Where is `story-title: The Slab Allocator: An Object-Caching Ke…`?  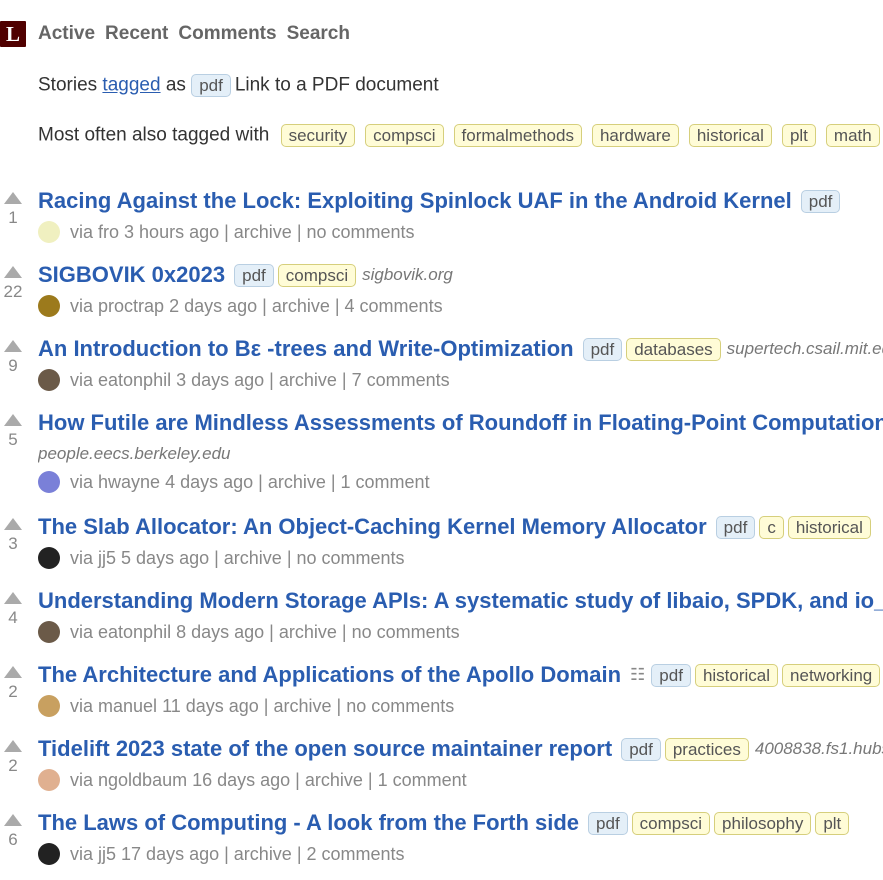
story-title: The Slab Allocator: An Object-Caching Ke… is located at coordinates (372, 527).